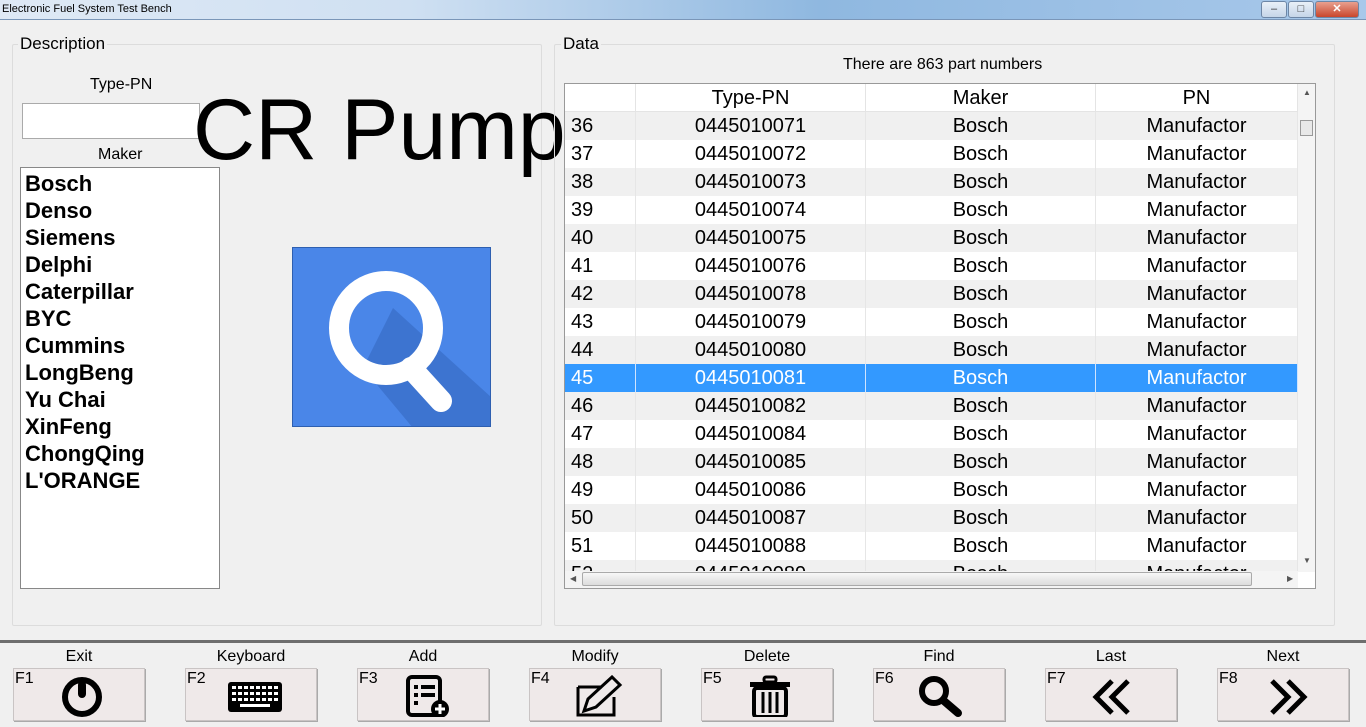 This screenshot has width=1366, height=727. What do you see at coordinates (1111, 697) in the screenshot?
I see `double-chevron-left-icon` at bounding box center [1111, 697].